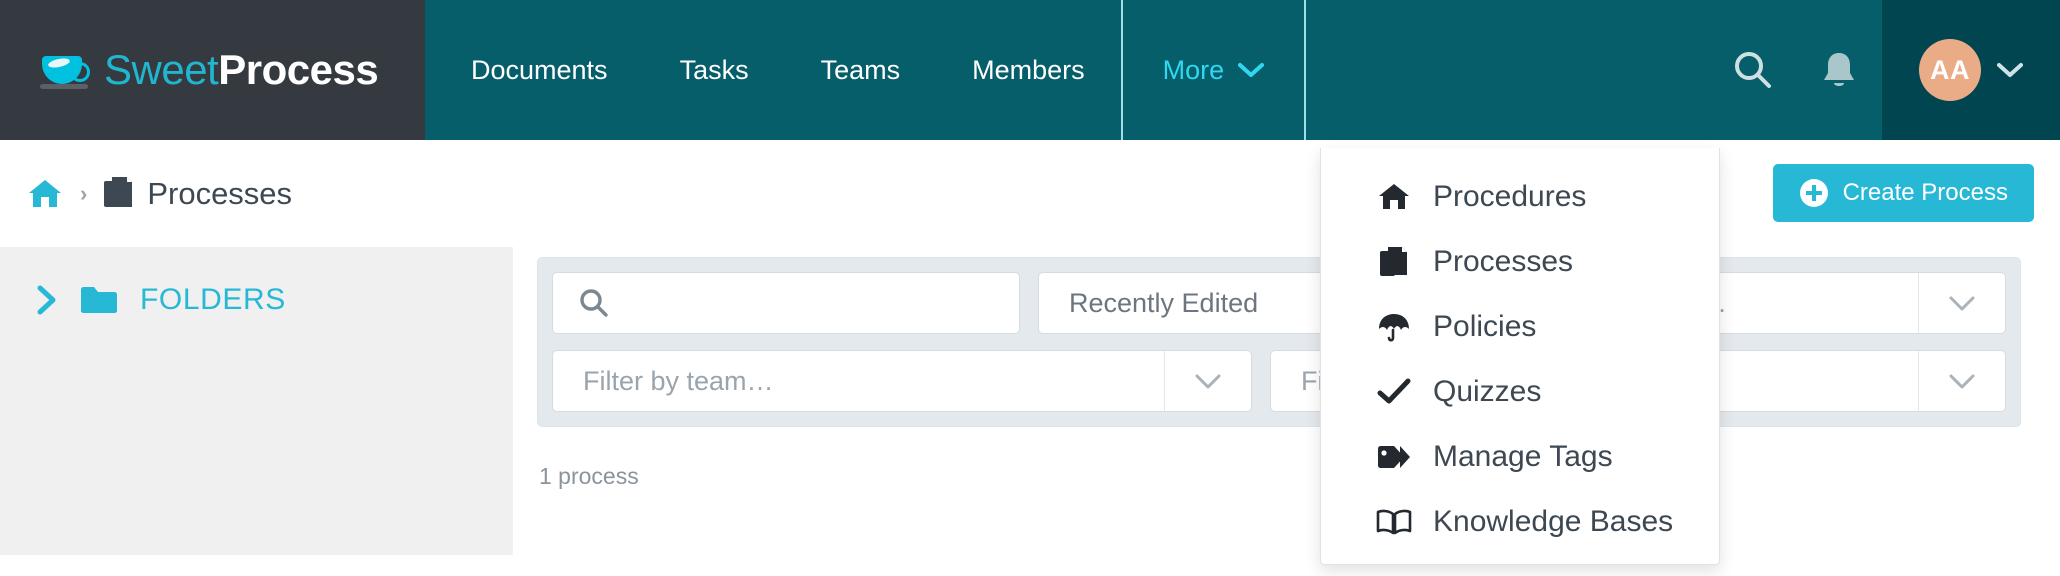  I want to click on avatar: AA, so click(1950, 70).